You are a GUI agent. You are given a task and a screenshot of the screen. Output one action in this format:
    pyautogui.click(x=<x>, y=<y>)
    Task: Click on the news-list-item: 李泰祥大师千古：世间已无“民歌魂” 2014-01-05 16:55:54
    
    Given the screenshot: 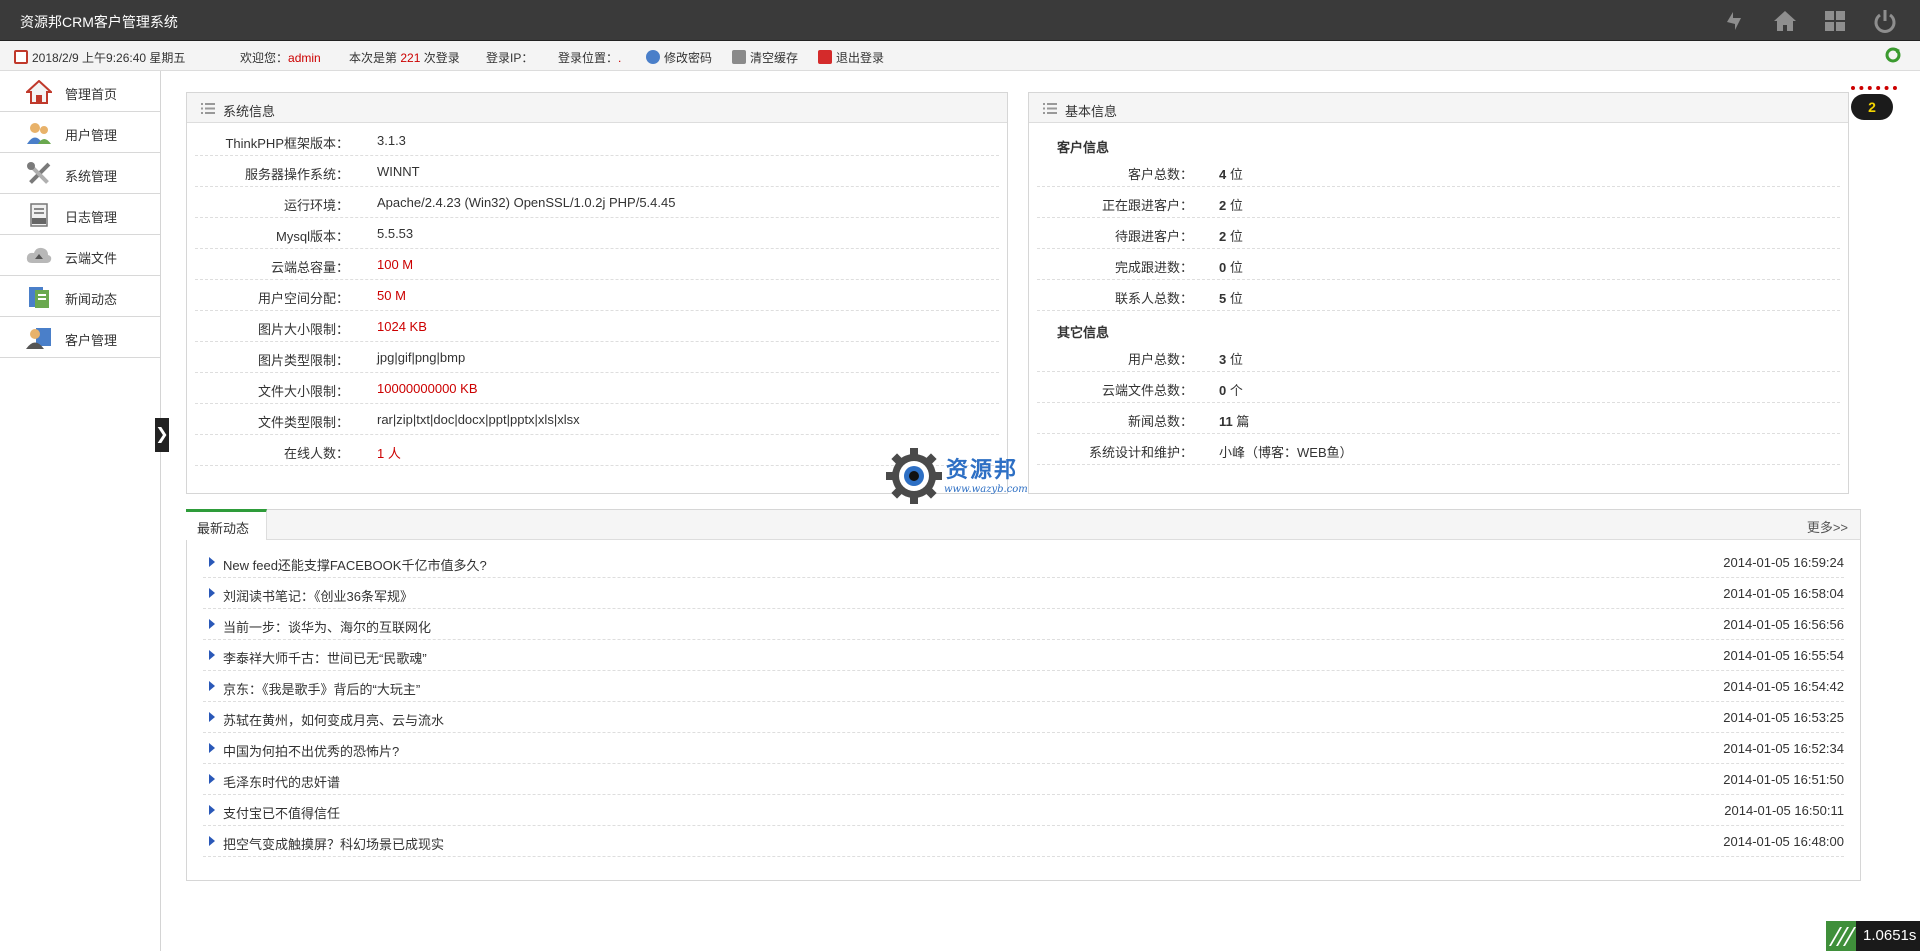 What is the action you would take?
    pyautogui.click(x=1023, y=655)
    